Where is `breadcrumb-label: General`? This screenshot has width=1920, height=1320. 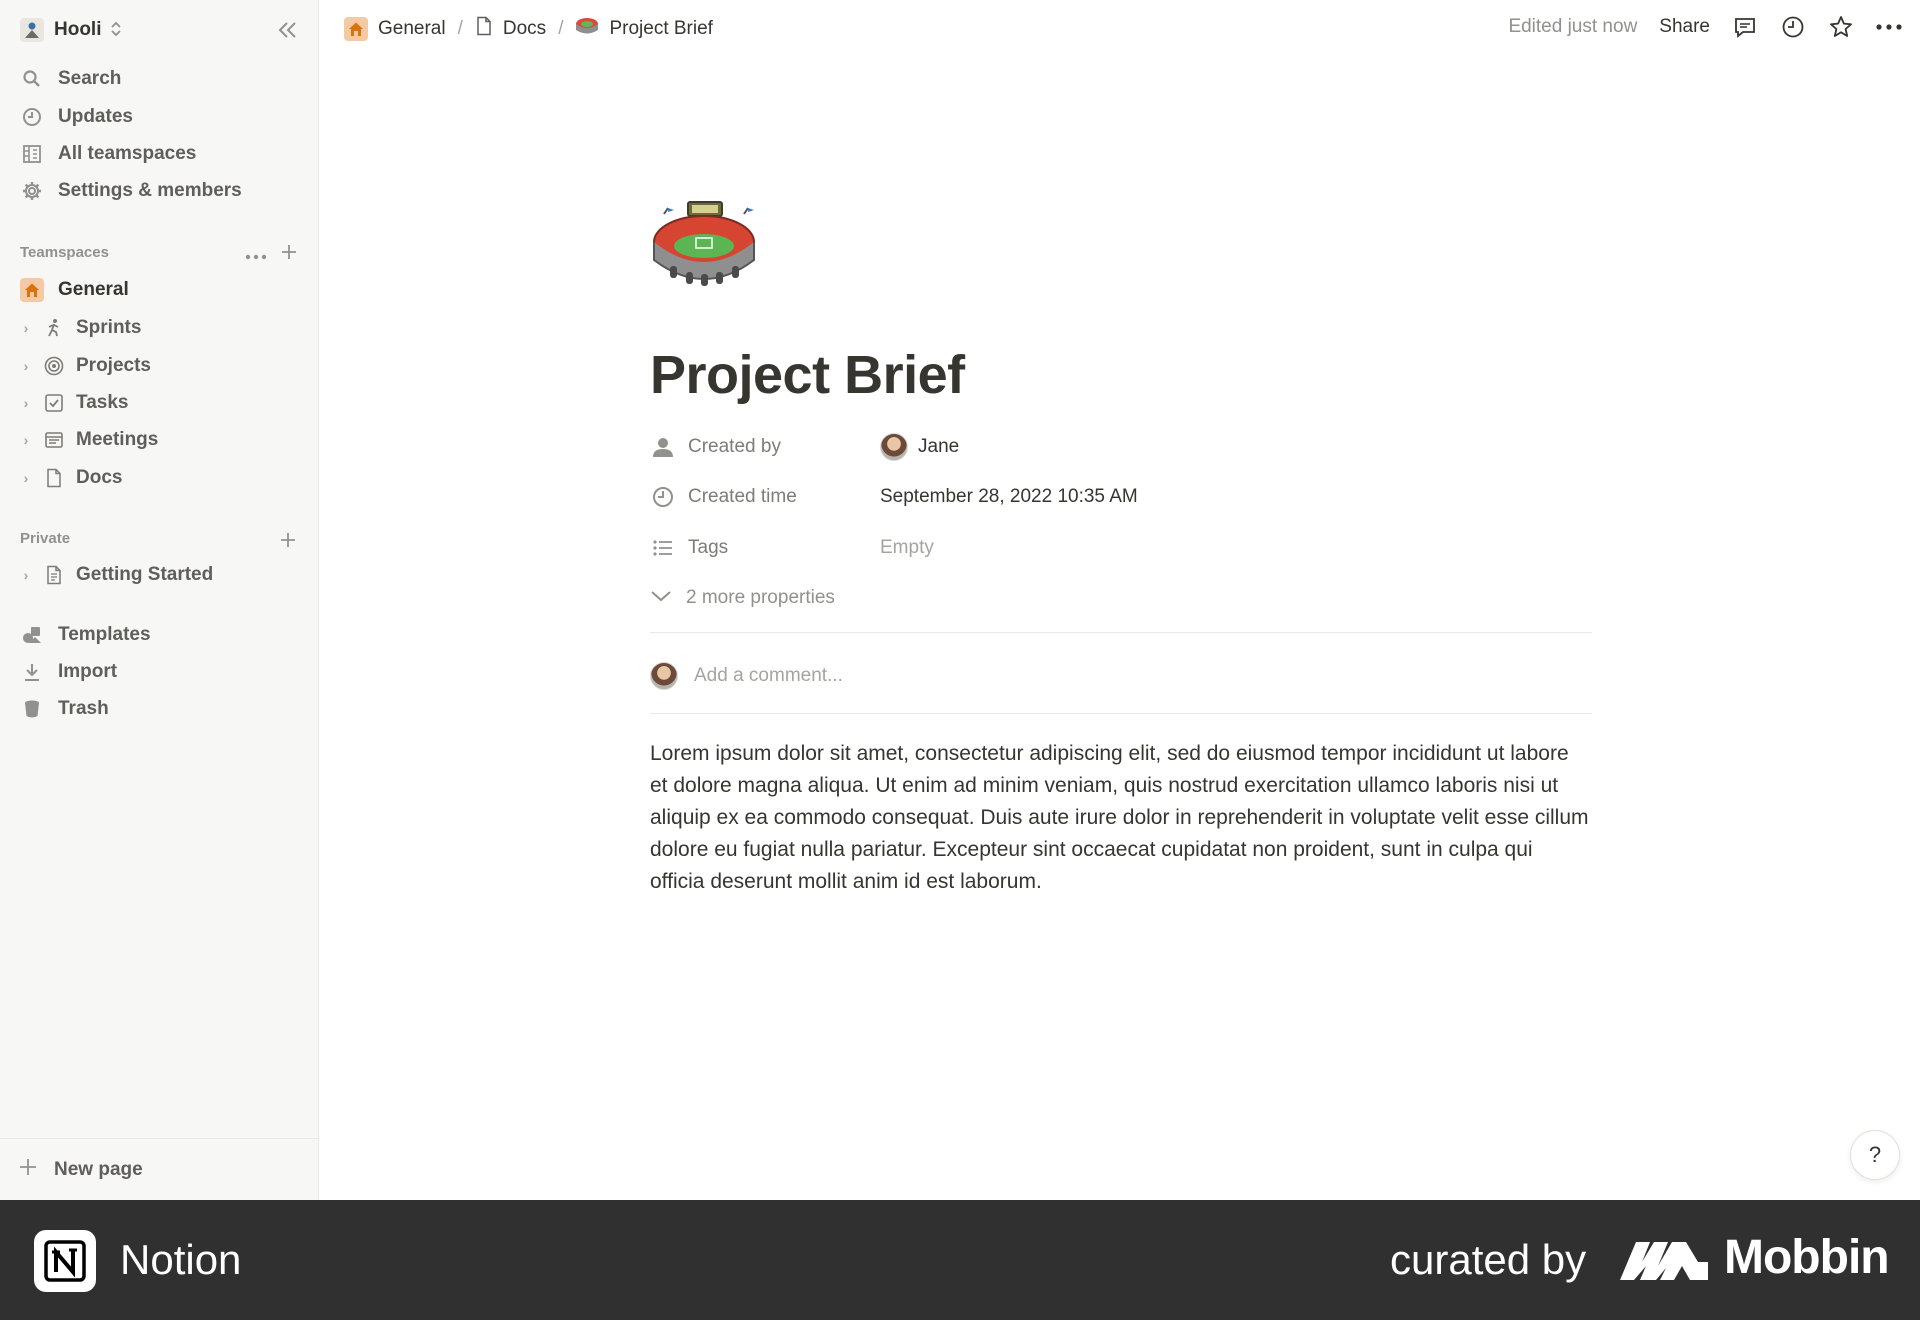 breadcrumb-label: General is located at coordinates (412, 28).